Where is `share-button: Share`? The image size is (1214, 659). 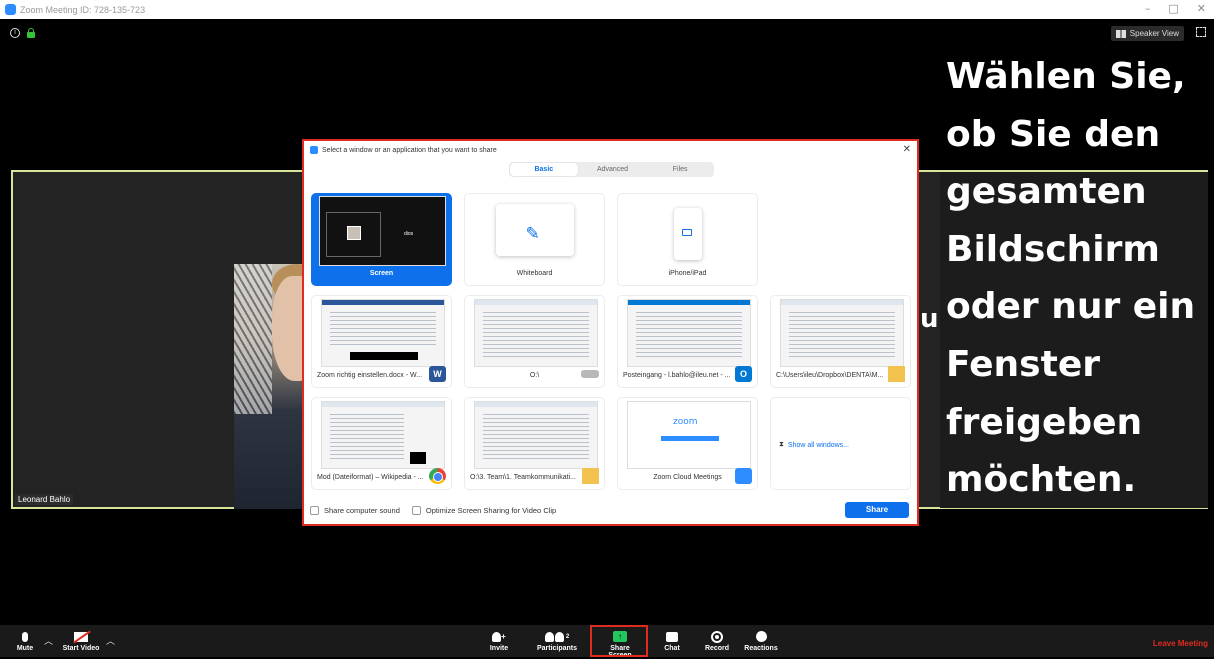
share-button: Share is located at coordinates (877, 510).